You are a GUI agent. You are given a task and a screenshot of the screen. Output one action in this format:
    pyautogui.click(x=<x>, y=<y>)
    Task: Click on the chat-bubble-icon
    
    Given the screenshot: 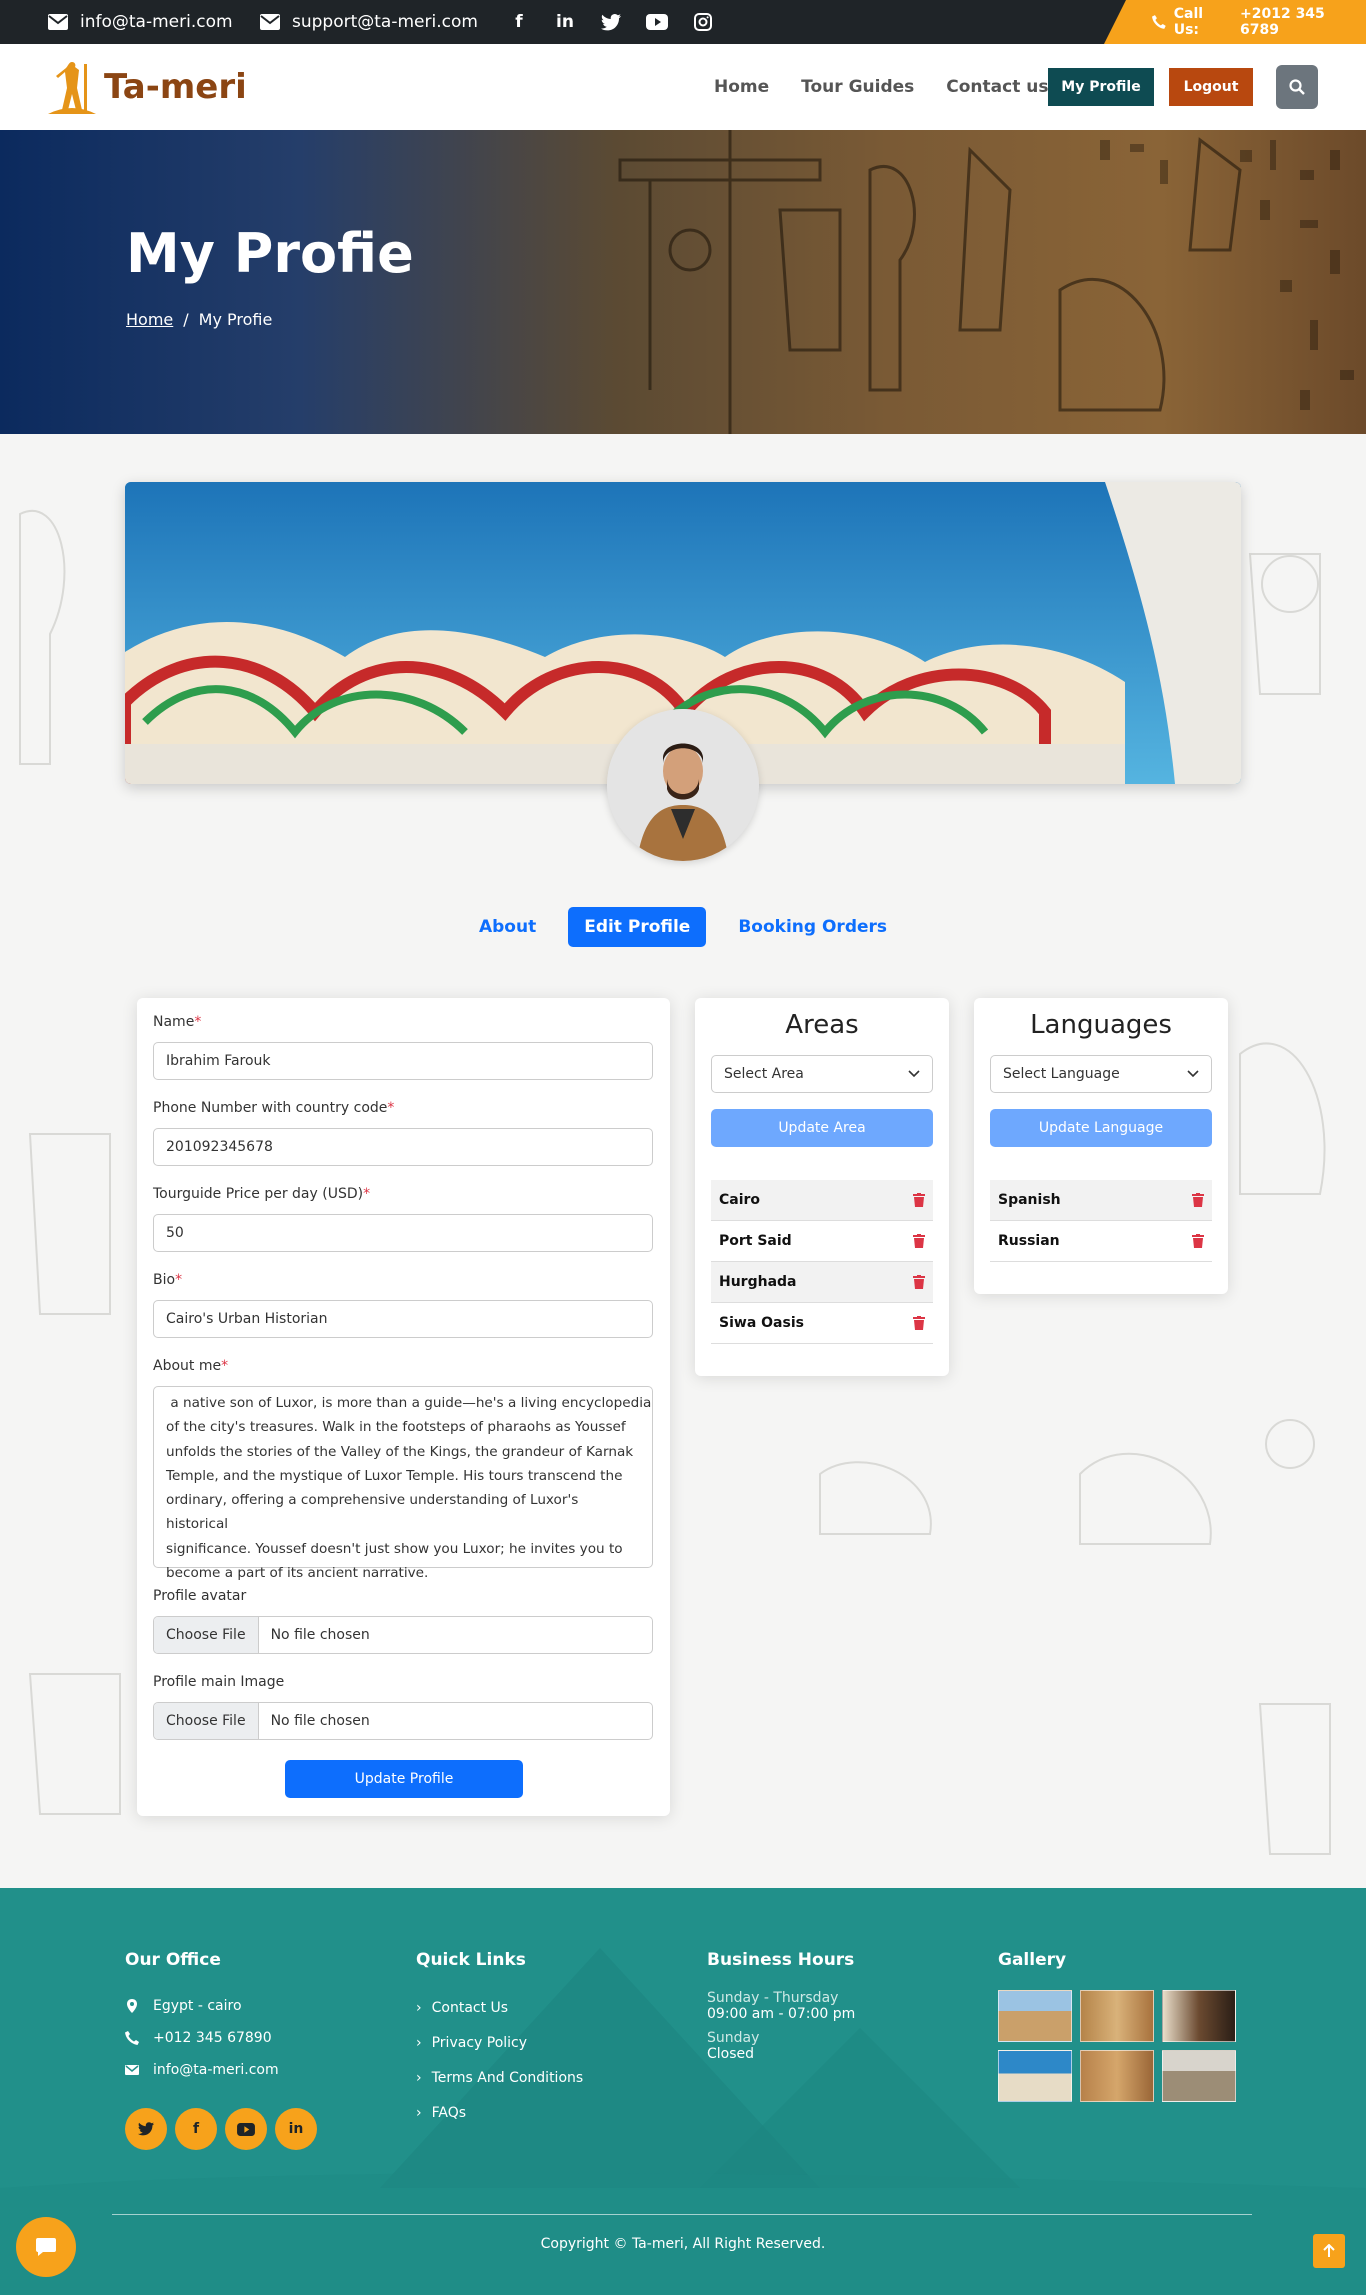 What is the action you would take?
    pyautogui.click(x=46, y=2247)
    